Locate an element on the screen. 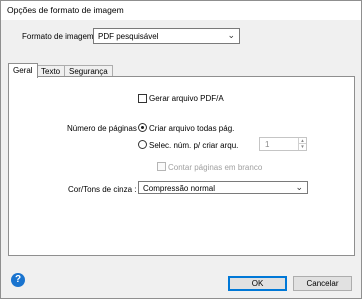 Image resolution: width=362 pixels, height=299 pixels. select-pages-label: Selec. núm. p/ criar arqu. is located at coordinates (194, 145).